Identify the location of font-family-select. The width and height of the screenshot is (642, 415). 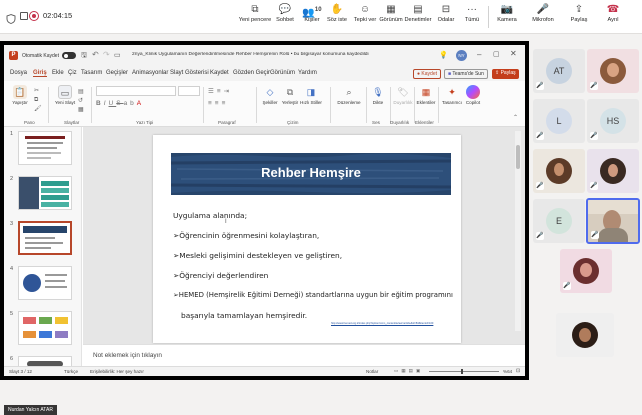
(136, 91).